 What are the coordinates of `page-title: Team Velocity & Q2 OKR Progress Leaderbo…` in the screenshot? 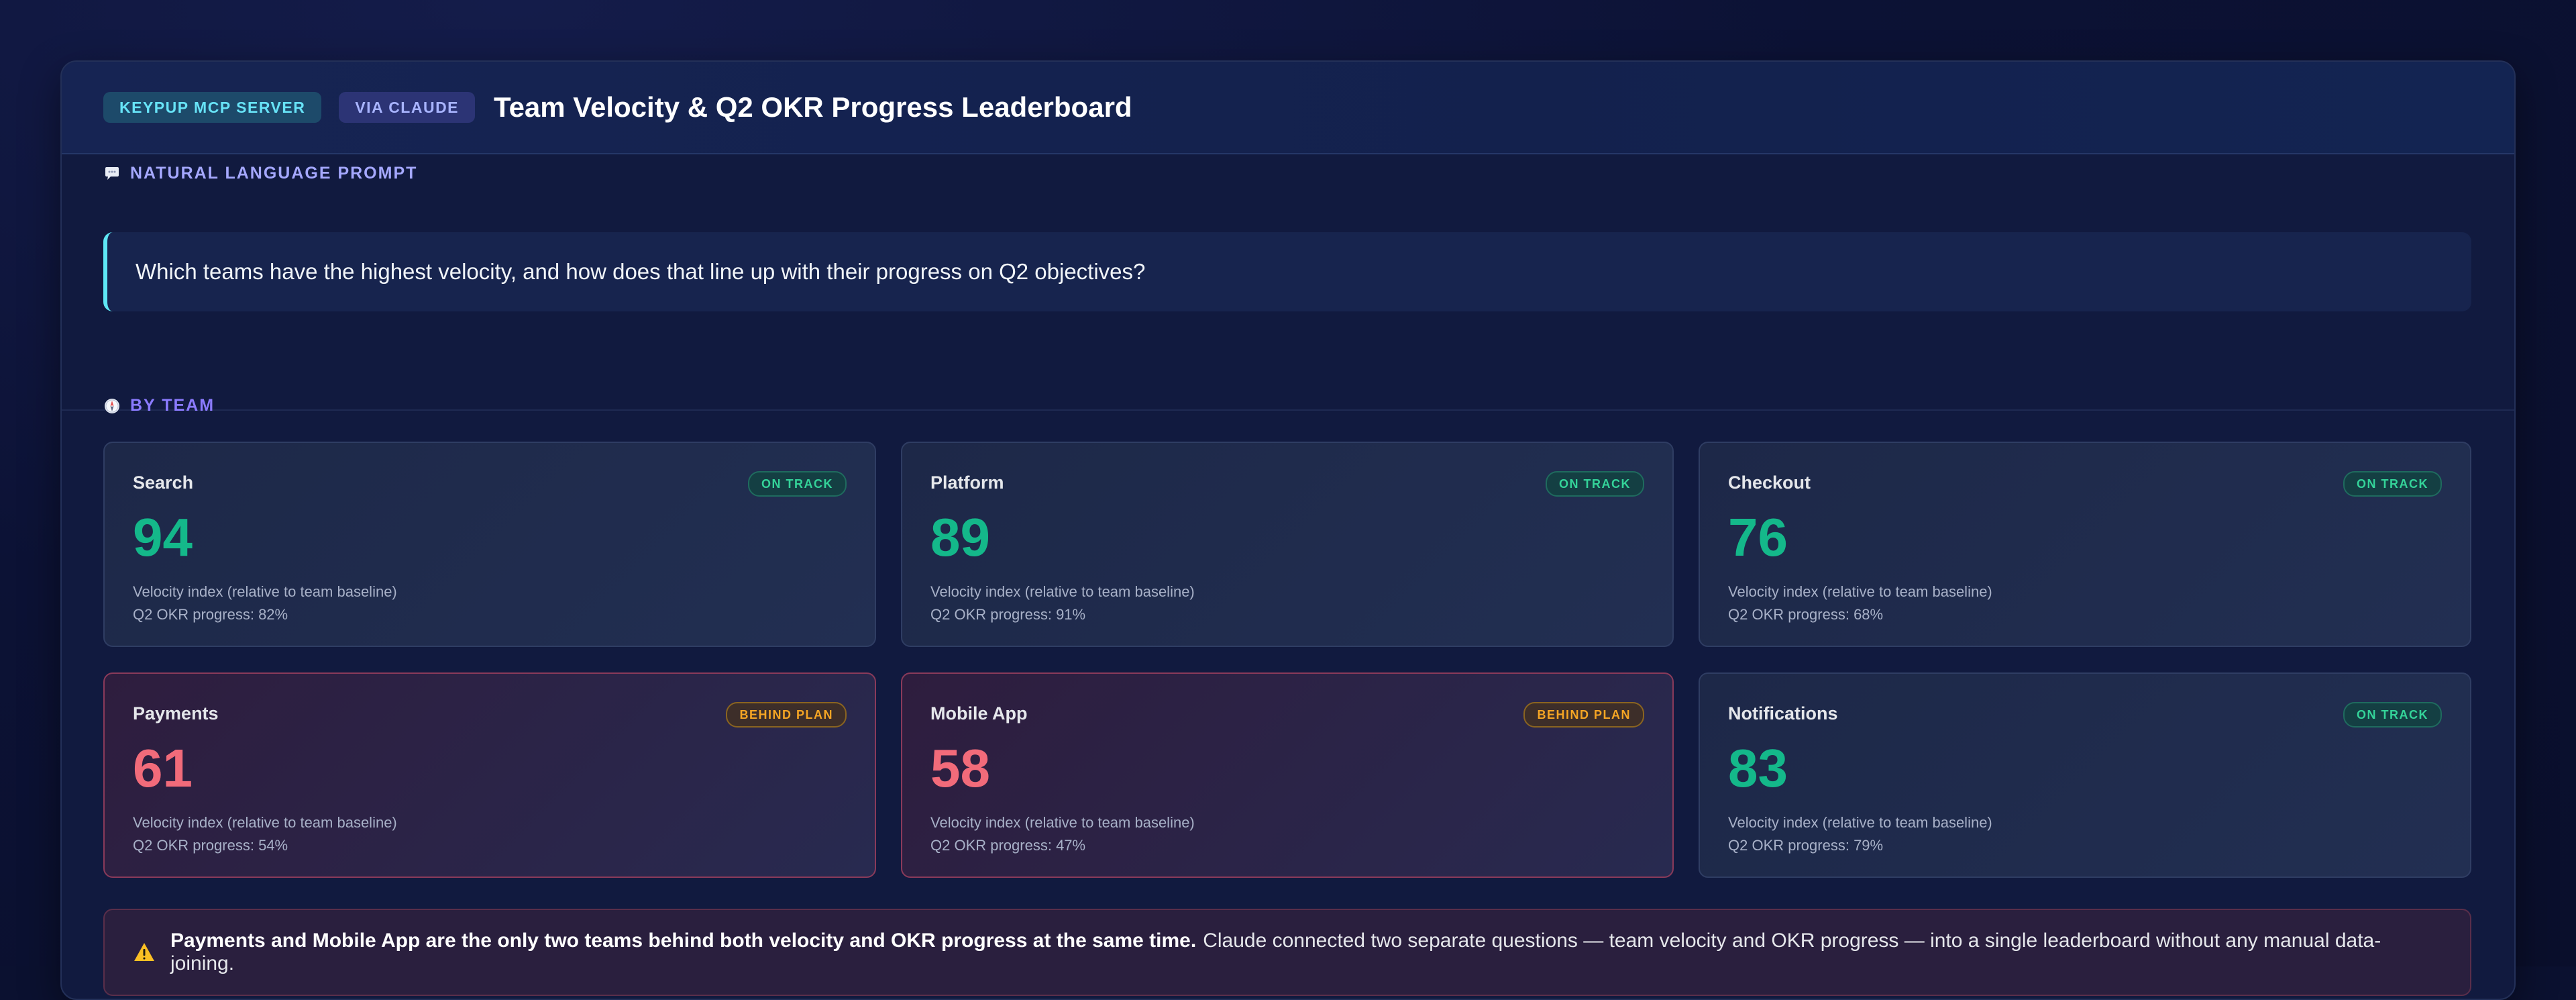 It's located at (813, 107).